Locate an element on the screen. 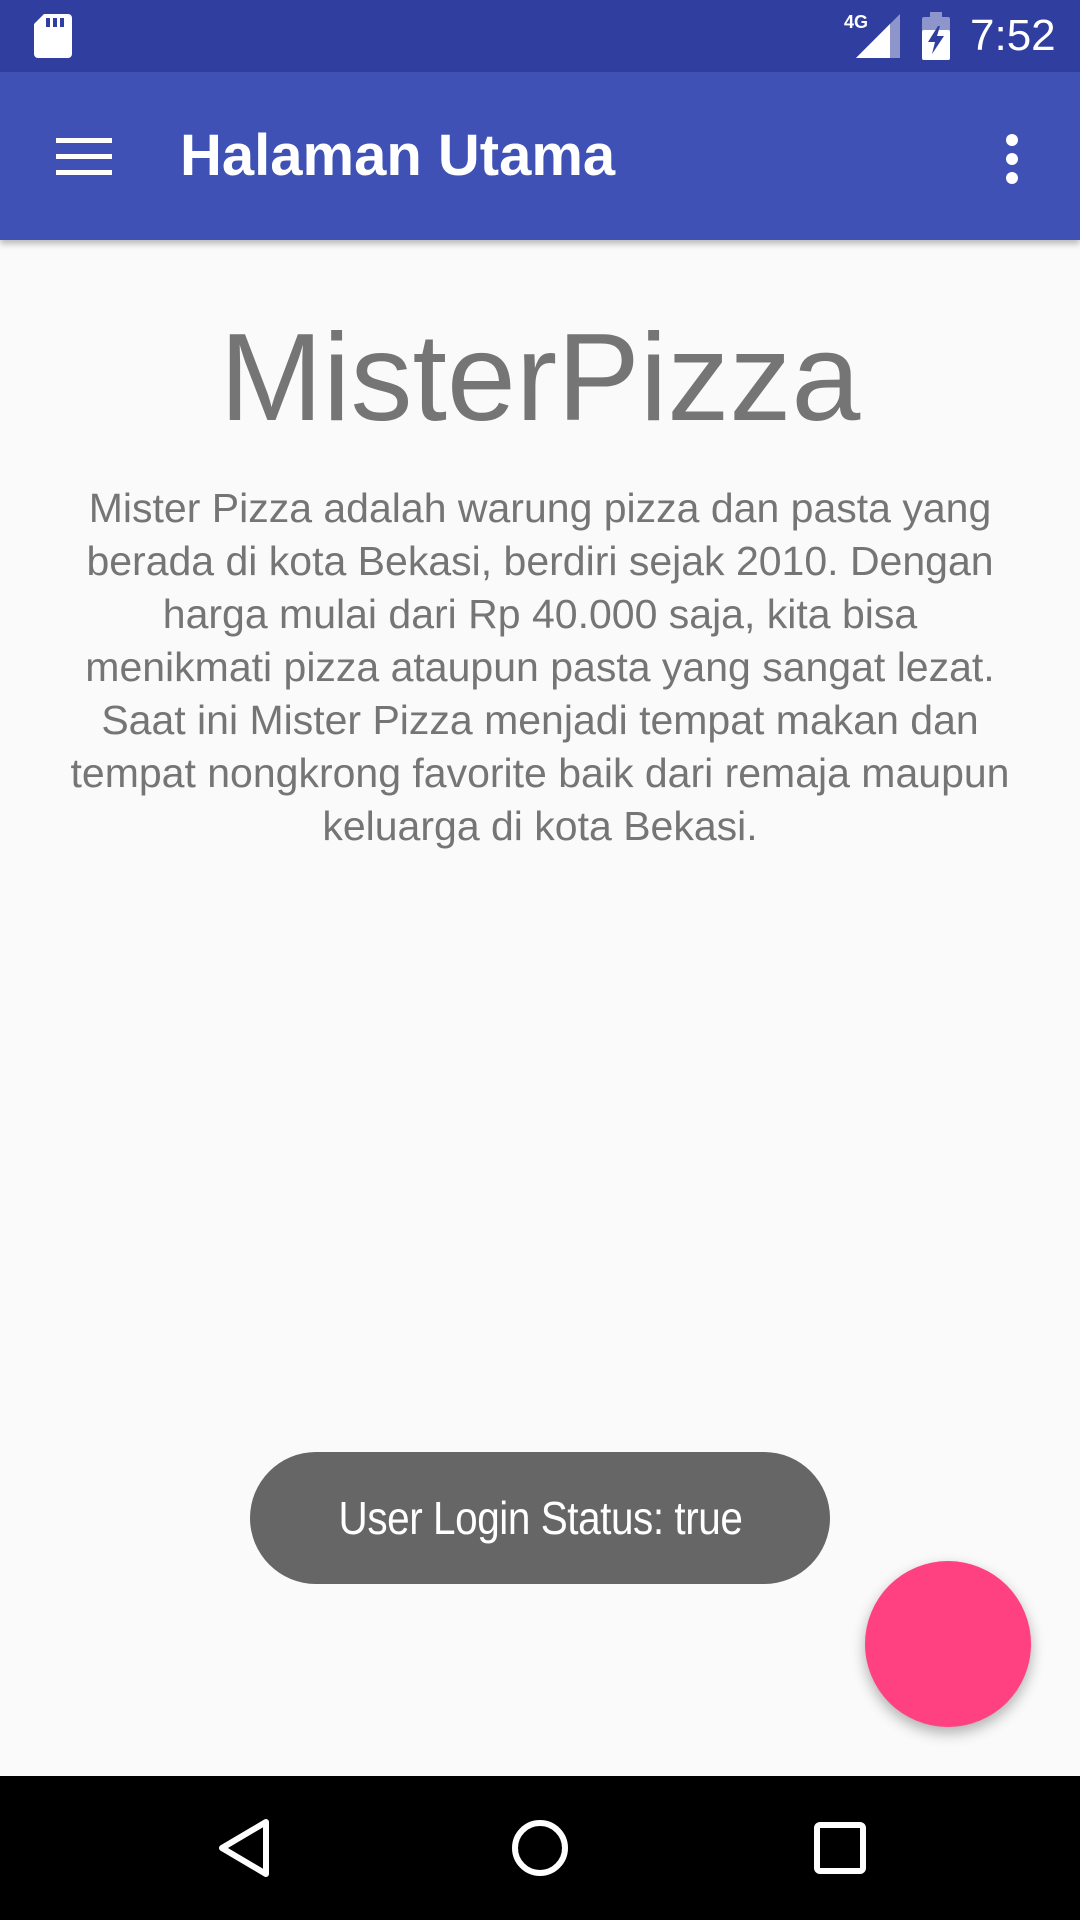 This screenshot has width=1080, height=1920. page-title: Halaman Utama is located at coordinates (398, 155).